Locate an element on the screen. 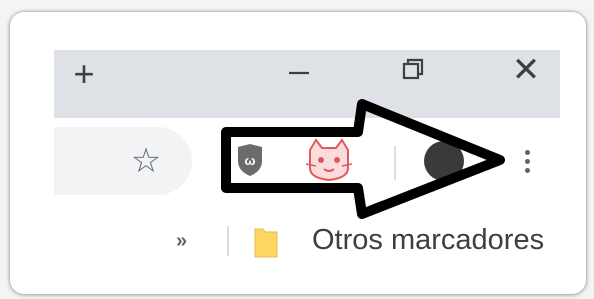 Image resolution: width=594 pixels, height=299 pixels. bookmark-star-button: ☆ is located at coordinates (146, 161).